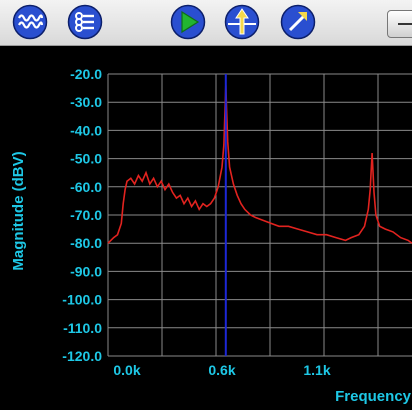  Describe the element at coordinates (82, 328) in the screenshot. I see `y-tick-label: -110.0` at that location.